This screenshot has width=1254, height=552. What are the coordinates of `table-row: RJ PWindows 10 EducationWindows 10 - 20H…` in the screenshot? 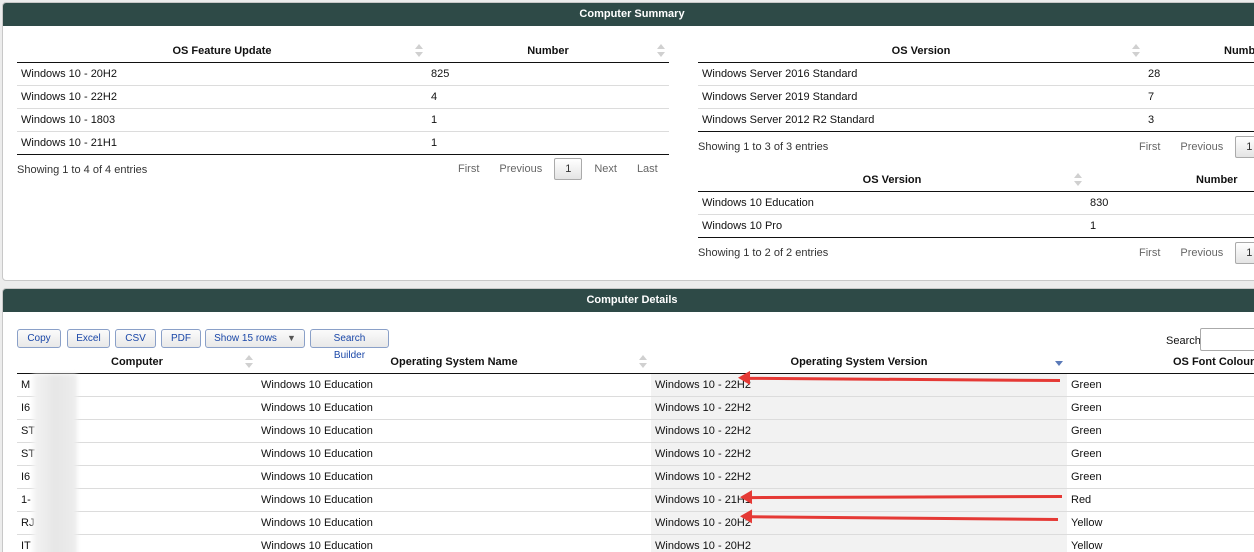 It's located at (635, 523).